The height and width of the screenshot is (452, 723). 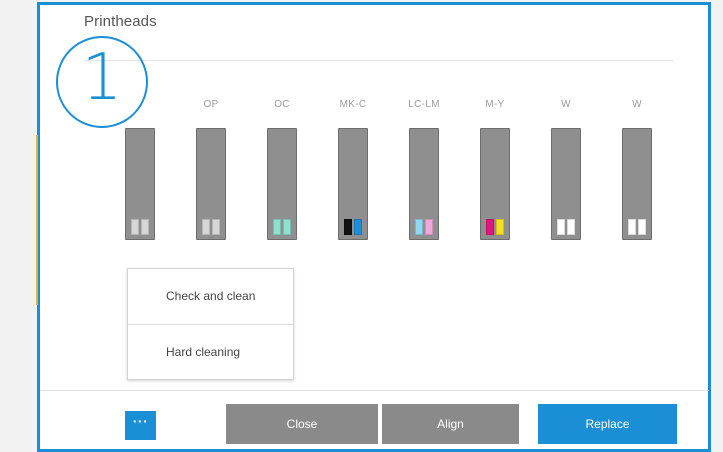 I want to click on replace-button: Replace, so click(x=607, y=424).